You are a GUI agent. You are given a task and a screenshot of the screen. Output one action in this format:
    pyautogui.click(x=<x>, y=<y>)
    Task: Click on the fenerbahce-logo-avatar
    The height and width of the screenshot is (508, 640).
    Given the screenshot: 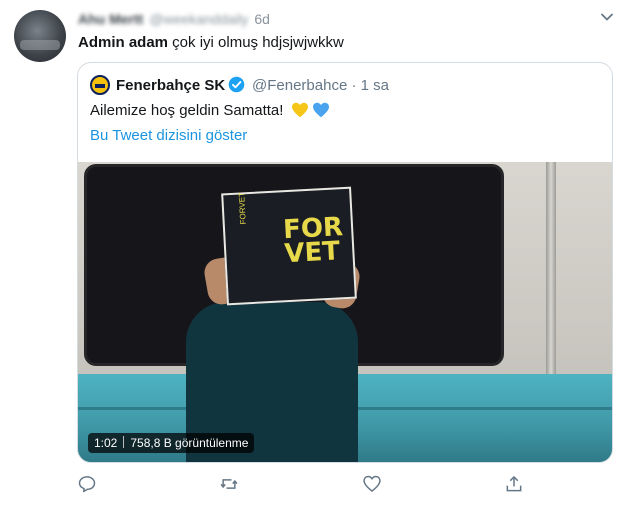 What is the action you would take?
    pyautogui.click(x=100, y=85)
    